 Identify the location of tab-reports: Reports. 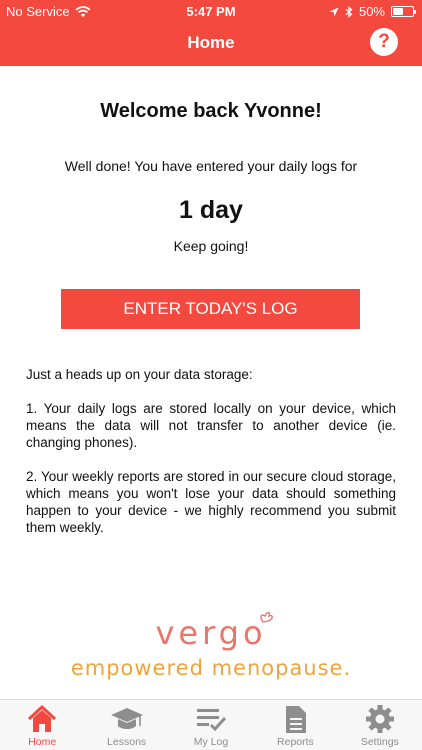
(295, 725).